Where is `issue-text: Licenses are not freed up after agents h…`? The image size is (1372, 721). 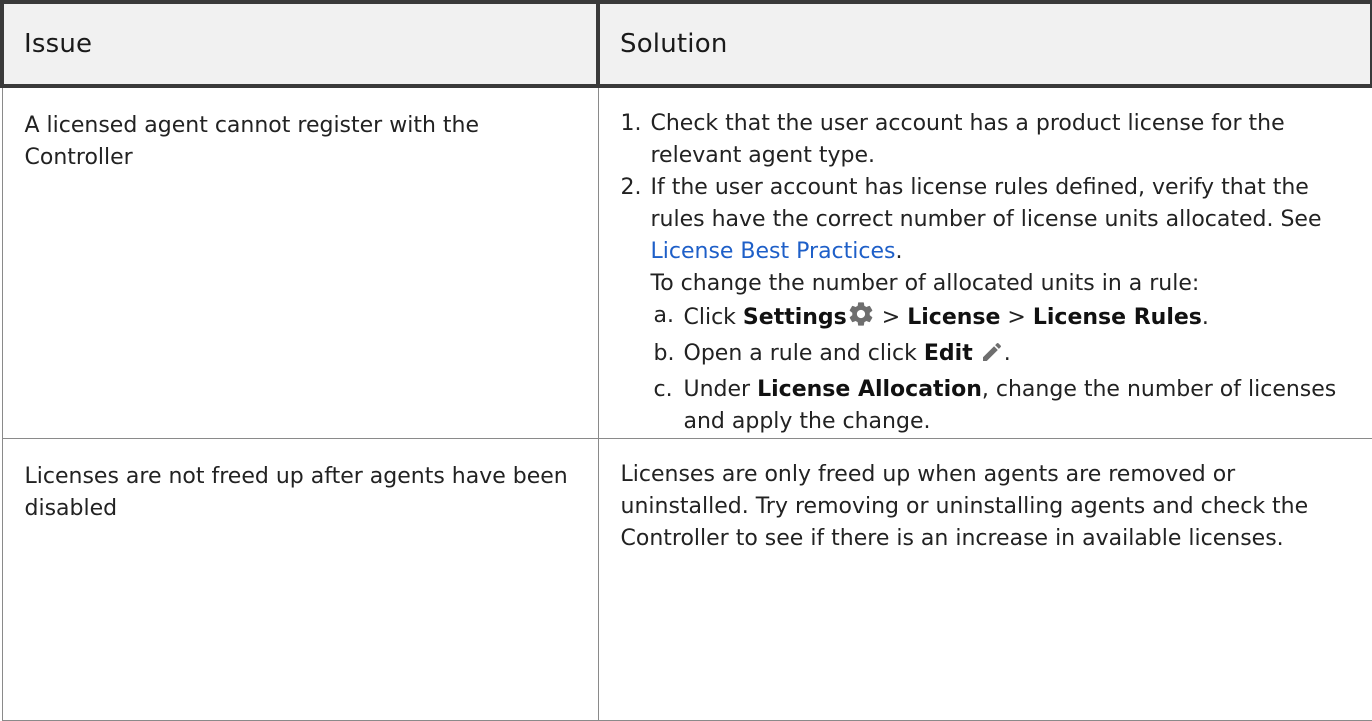 issue-text: Licenses are not freed up after agents h… is located at coordinates (296, 492).